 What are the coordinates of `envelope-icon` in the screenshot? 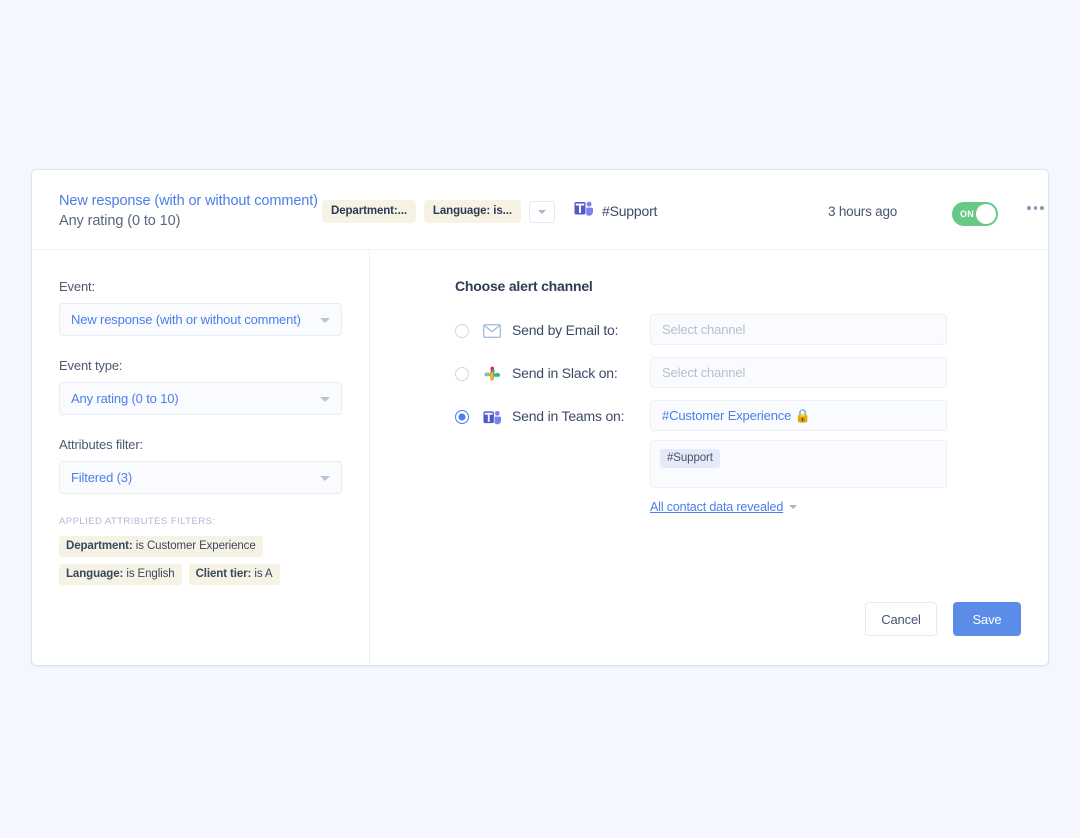 It's located at (492, 331).